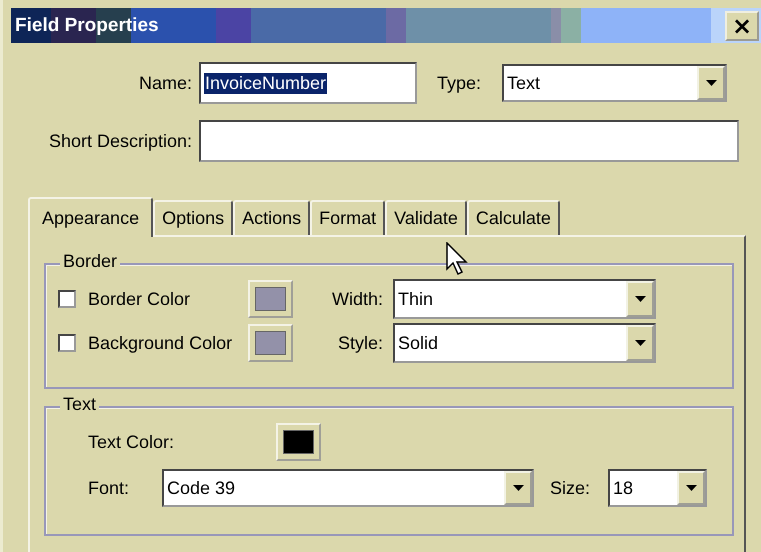 This screenshot has width=761, height=552. What do you see at coordinates (109, 488) in the screenshot?
I see `field-label: Font:` at bounding box center [109, 488].